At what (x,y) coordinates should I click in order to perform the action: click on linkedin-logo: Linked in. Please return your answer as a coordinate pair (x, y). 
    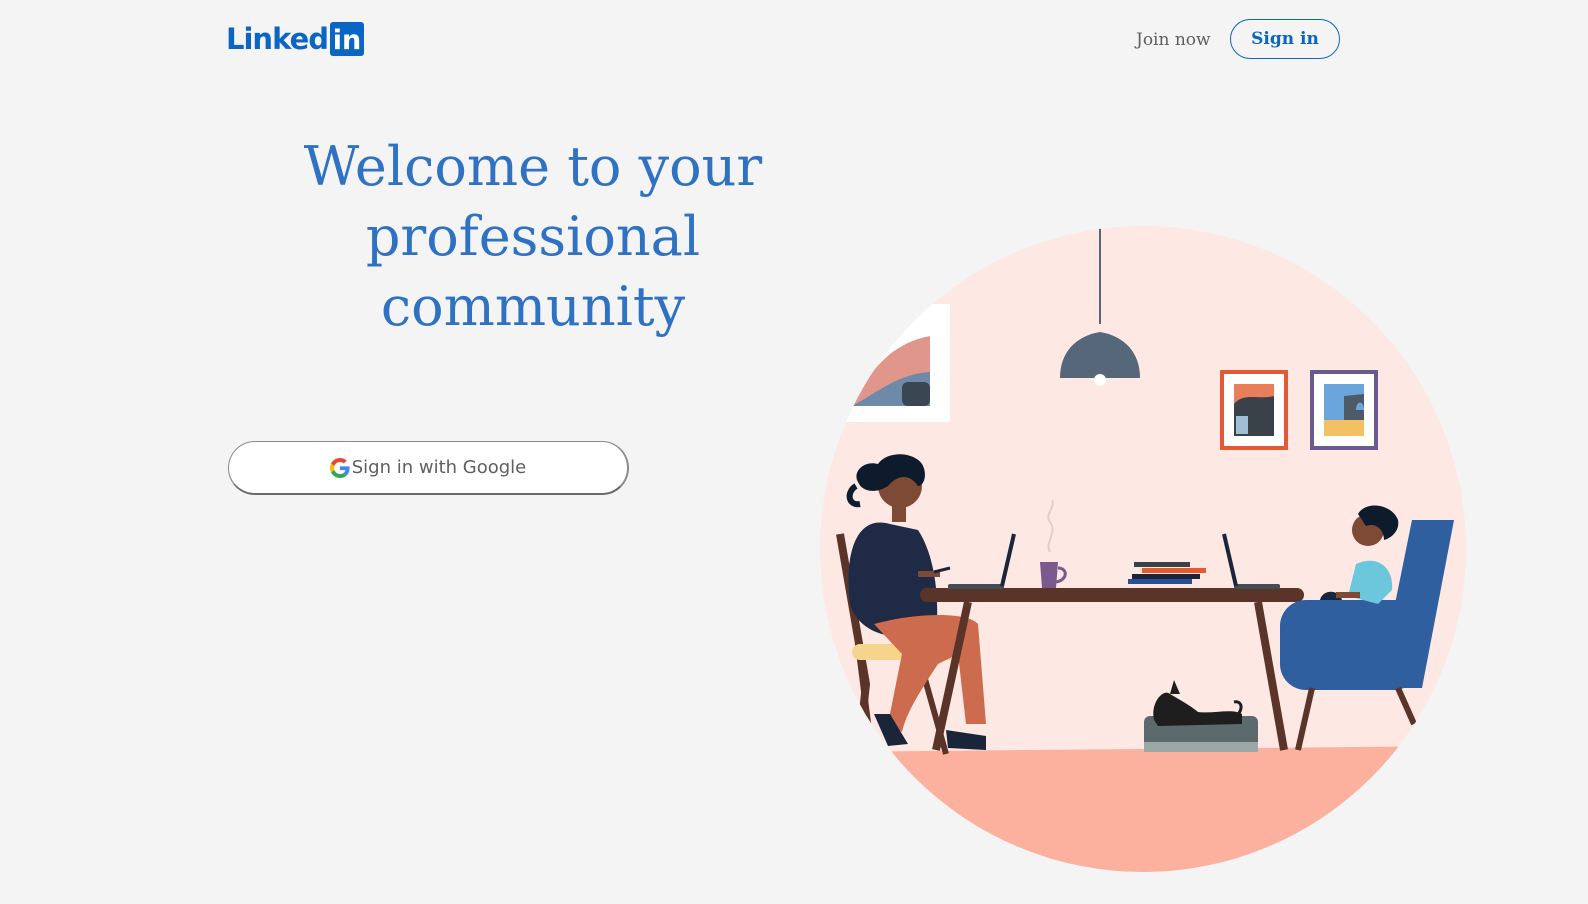
    Looking at the image, I should click on (295, 39).